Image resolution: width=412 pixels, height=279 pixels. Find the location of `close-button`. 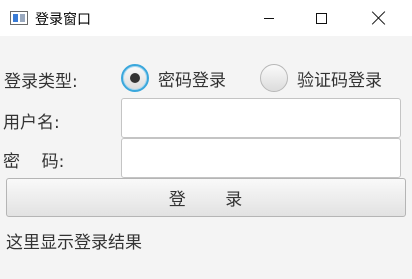

close-button is located at coordinates (379, 18).